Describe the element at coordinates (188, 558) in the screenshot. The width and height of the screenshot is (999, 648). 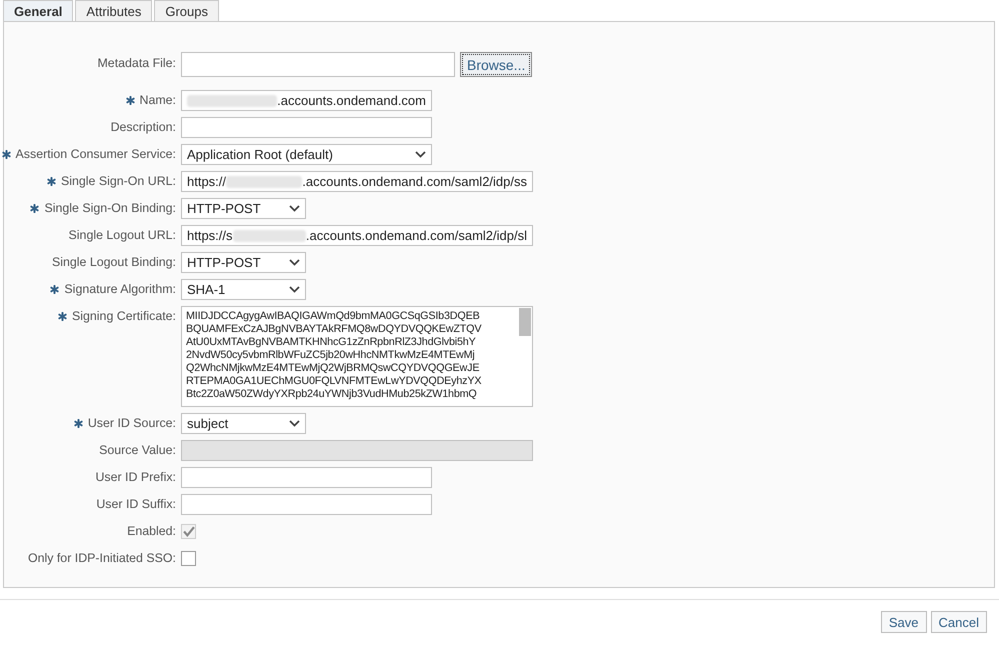
I see `checkbox` at that location.